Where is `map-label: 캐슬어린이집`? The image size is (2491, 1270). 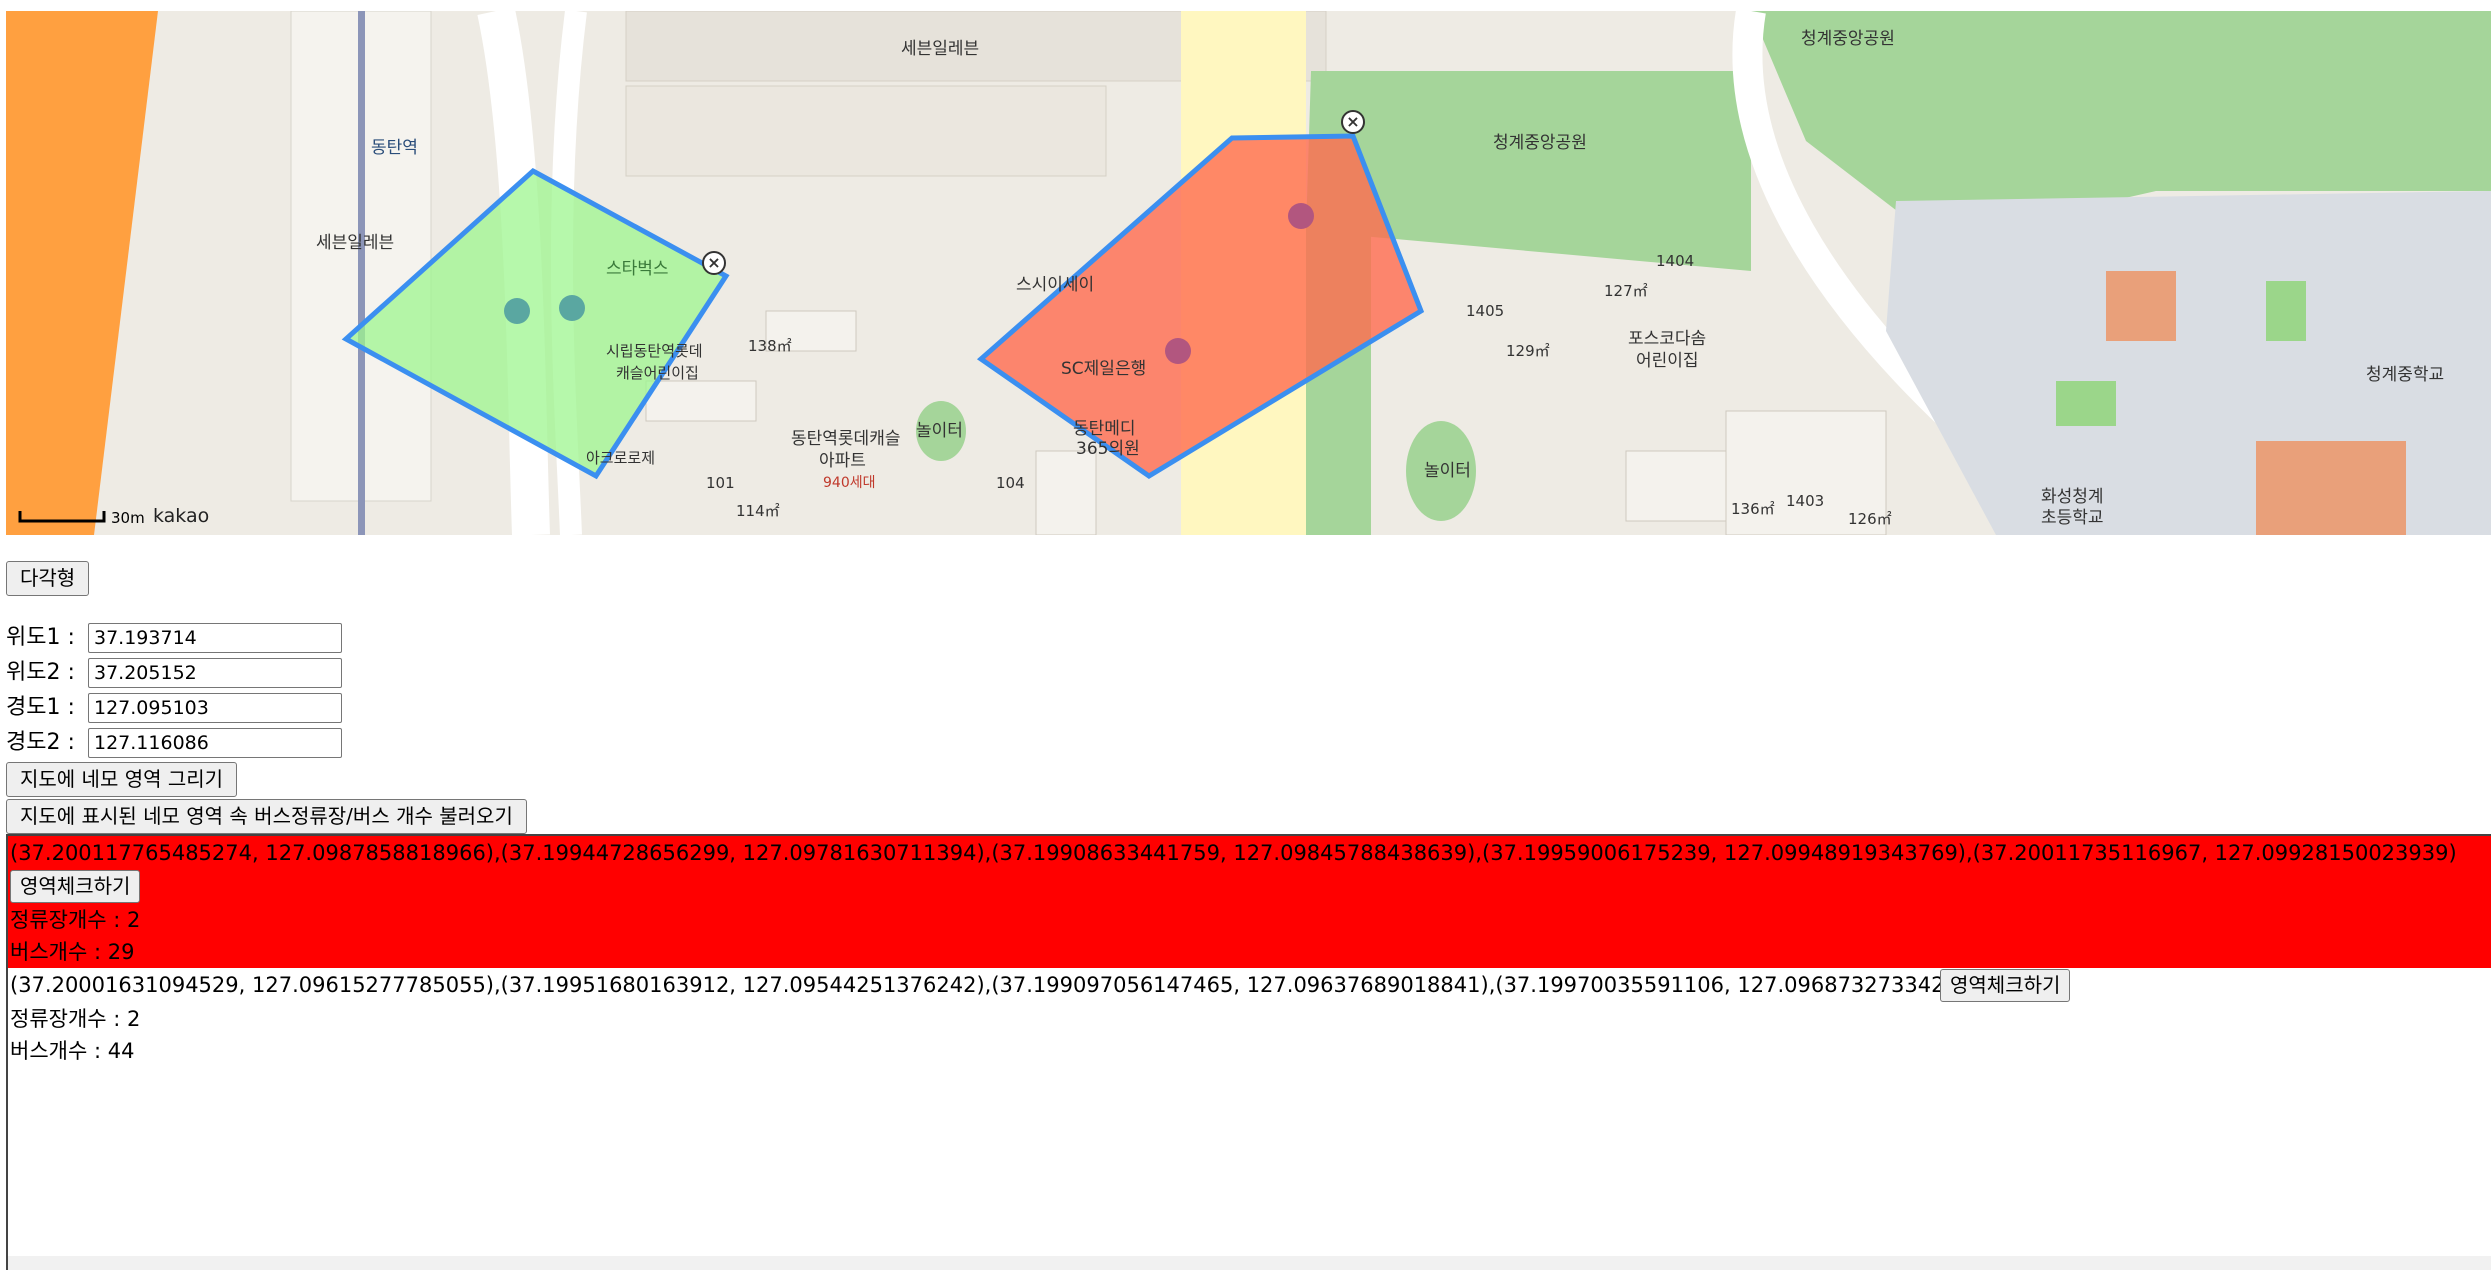 map-label: 캐슬어린이집 is located at coordinates (657, 373).